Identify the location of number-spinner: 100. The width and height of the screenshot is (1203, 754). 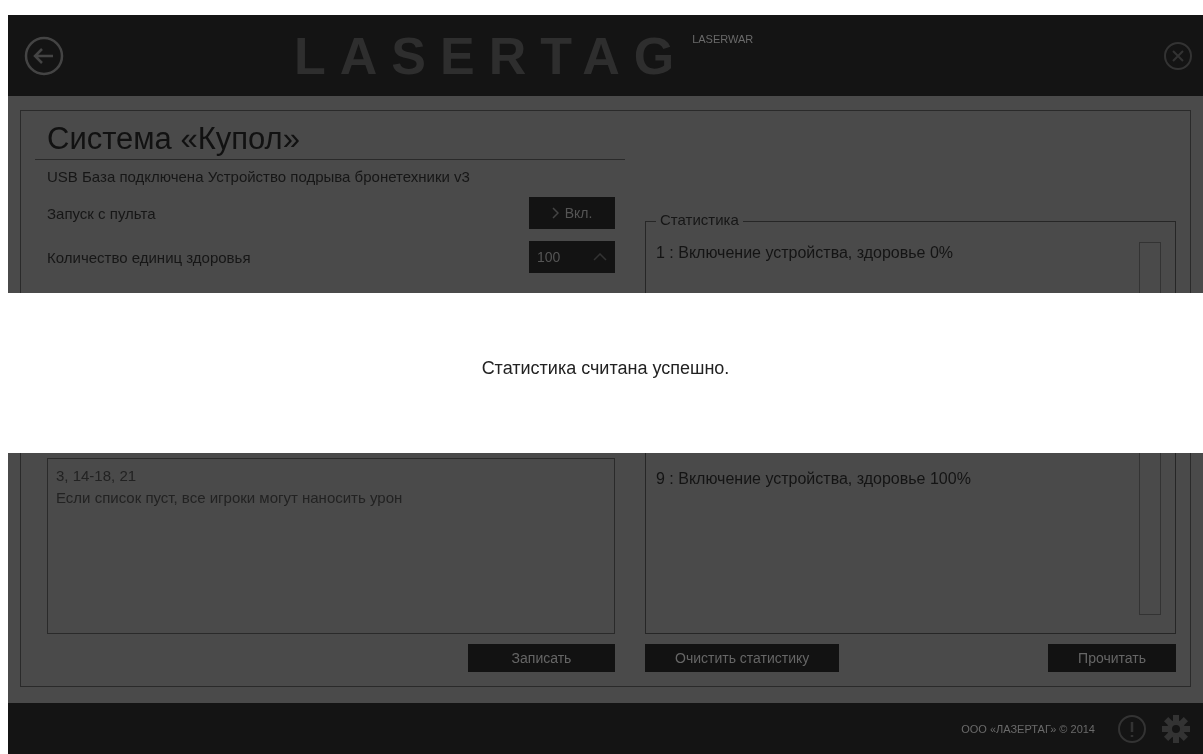
(572, 257).